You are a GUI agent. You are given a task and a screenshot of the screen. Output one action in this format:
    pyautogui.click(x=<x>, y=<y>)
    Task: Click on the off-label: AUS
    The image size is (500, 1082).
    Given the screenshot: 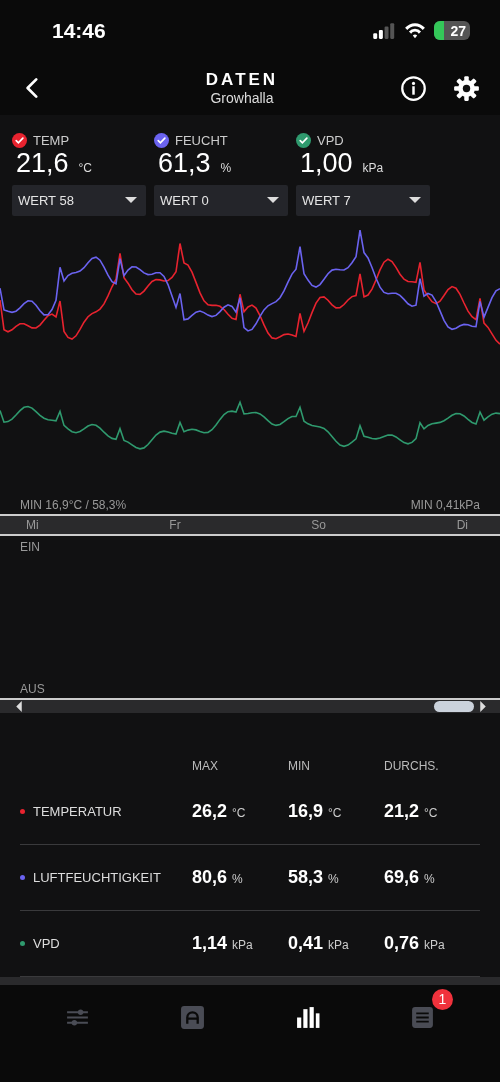 What is the action you would take?
    pyautogui.click(x=33, y=688)
    